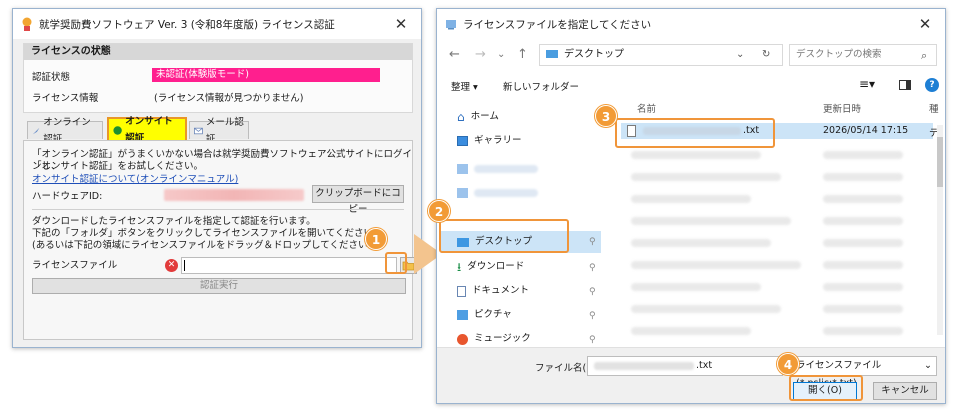  Describe the element at coordinates (924, 55) in the screenshot. I see `search-icon: ⌕` at that location.